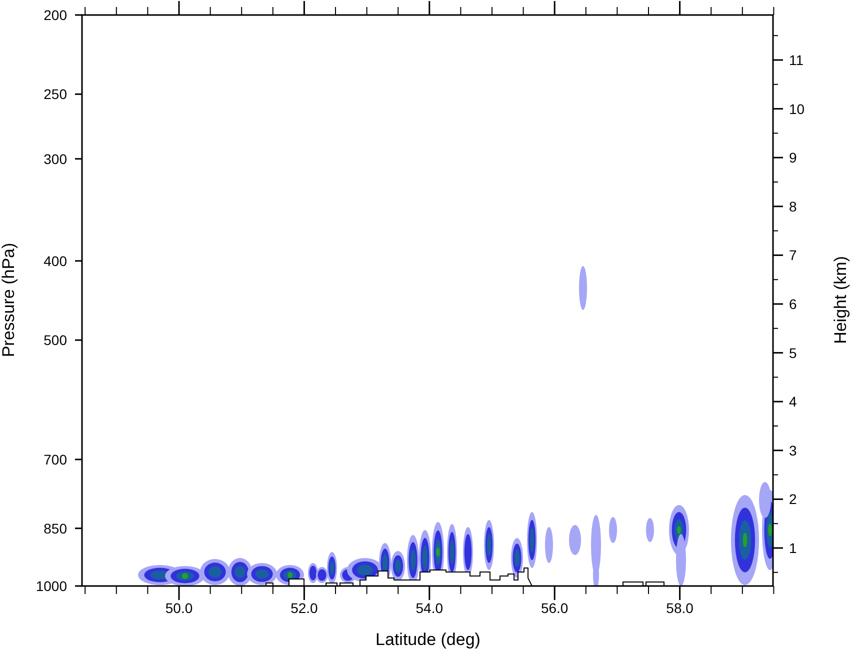 The width and height of the screenshot is (850, 650). What do you see at coordinates (55, 94) in the screenshot?
I see `tick-label: 250` at bounding box center [55, 94].